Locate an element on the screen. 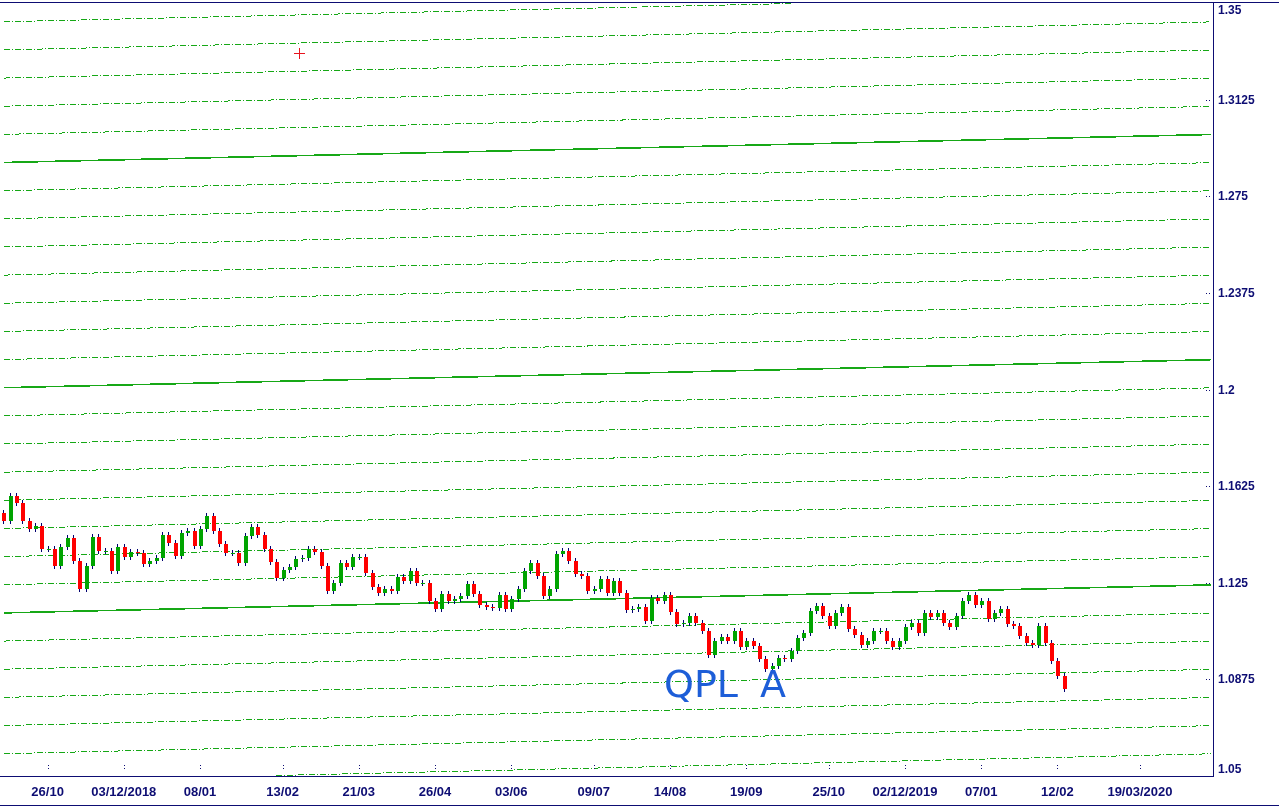  x-axis-label: 03/12/2018 is located at coordinates (124, 791).